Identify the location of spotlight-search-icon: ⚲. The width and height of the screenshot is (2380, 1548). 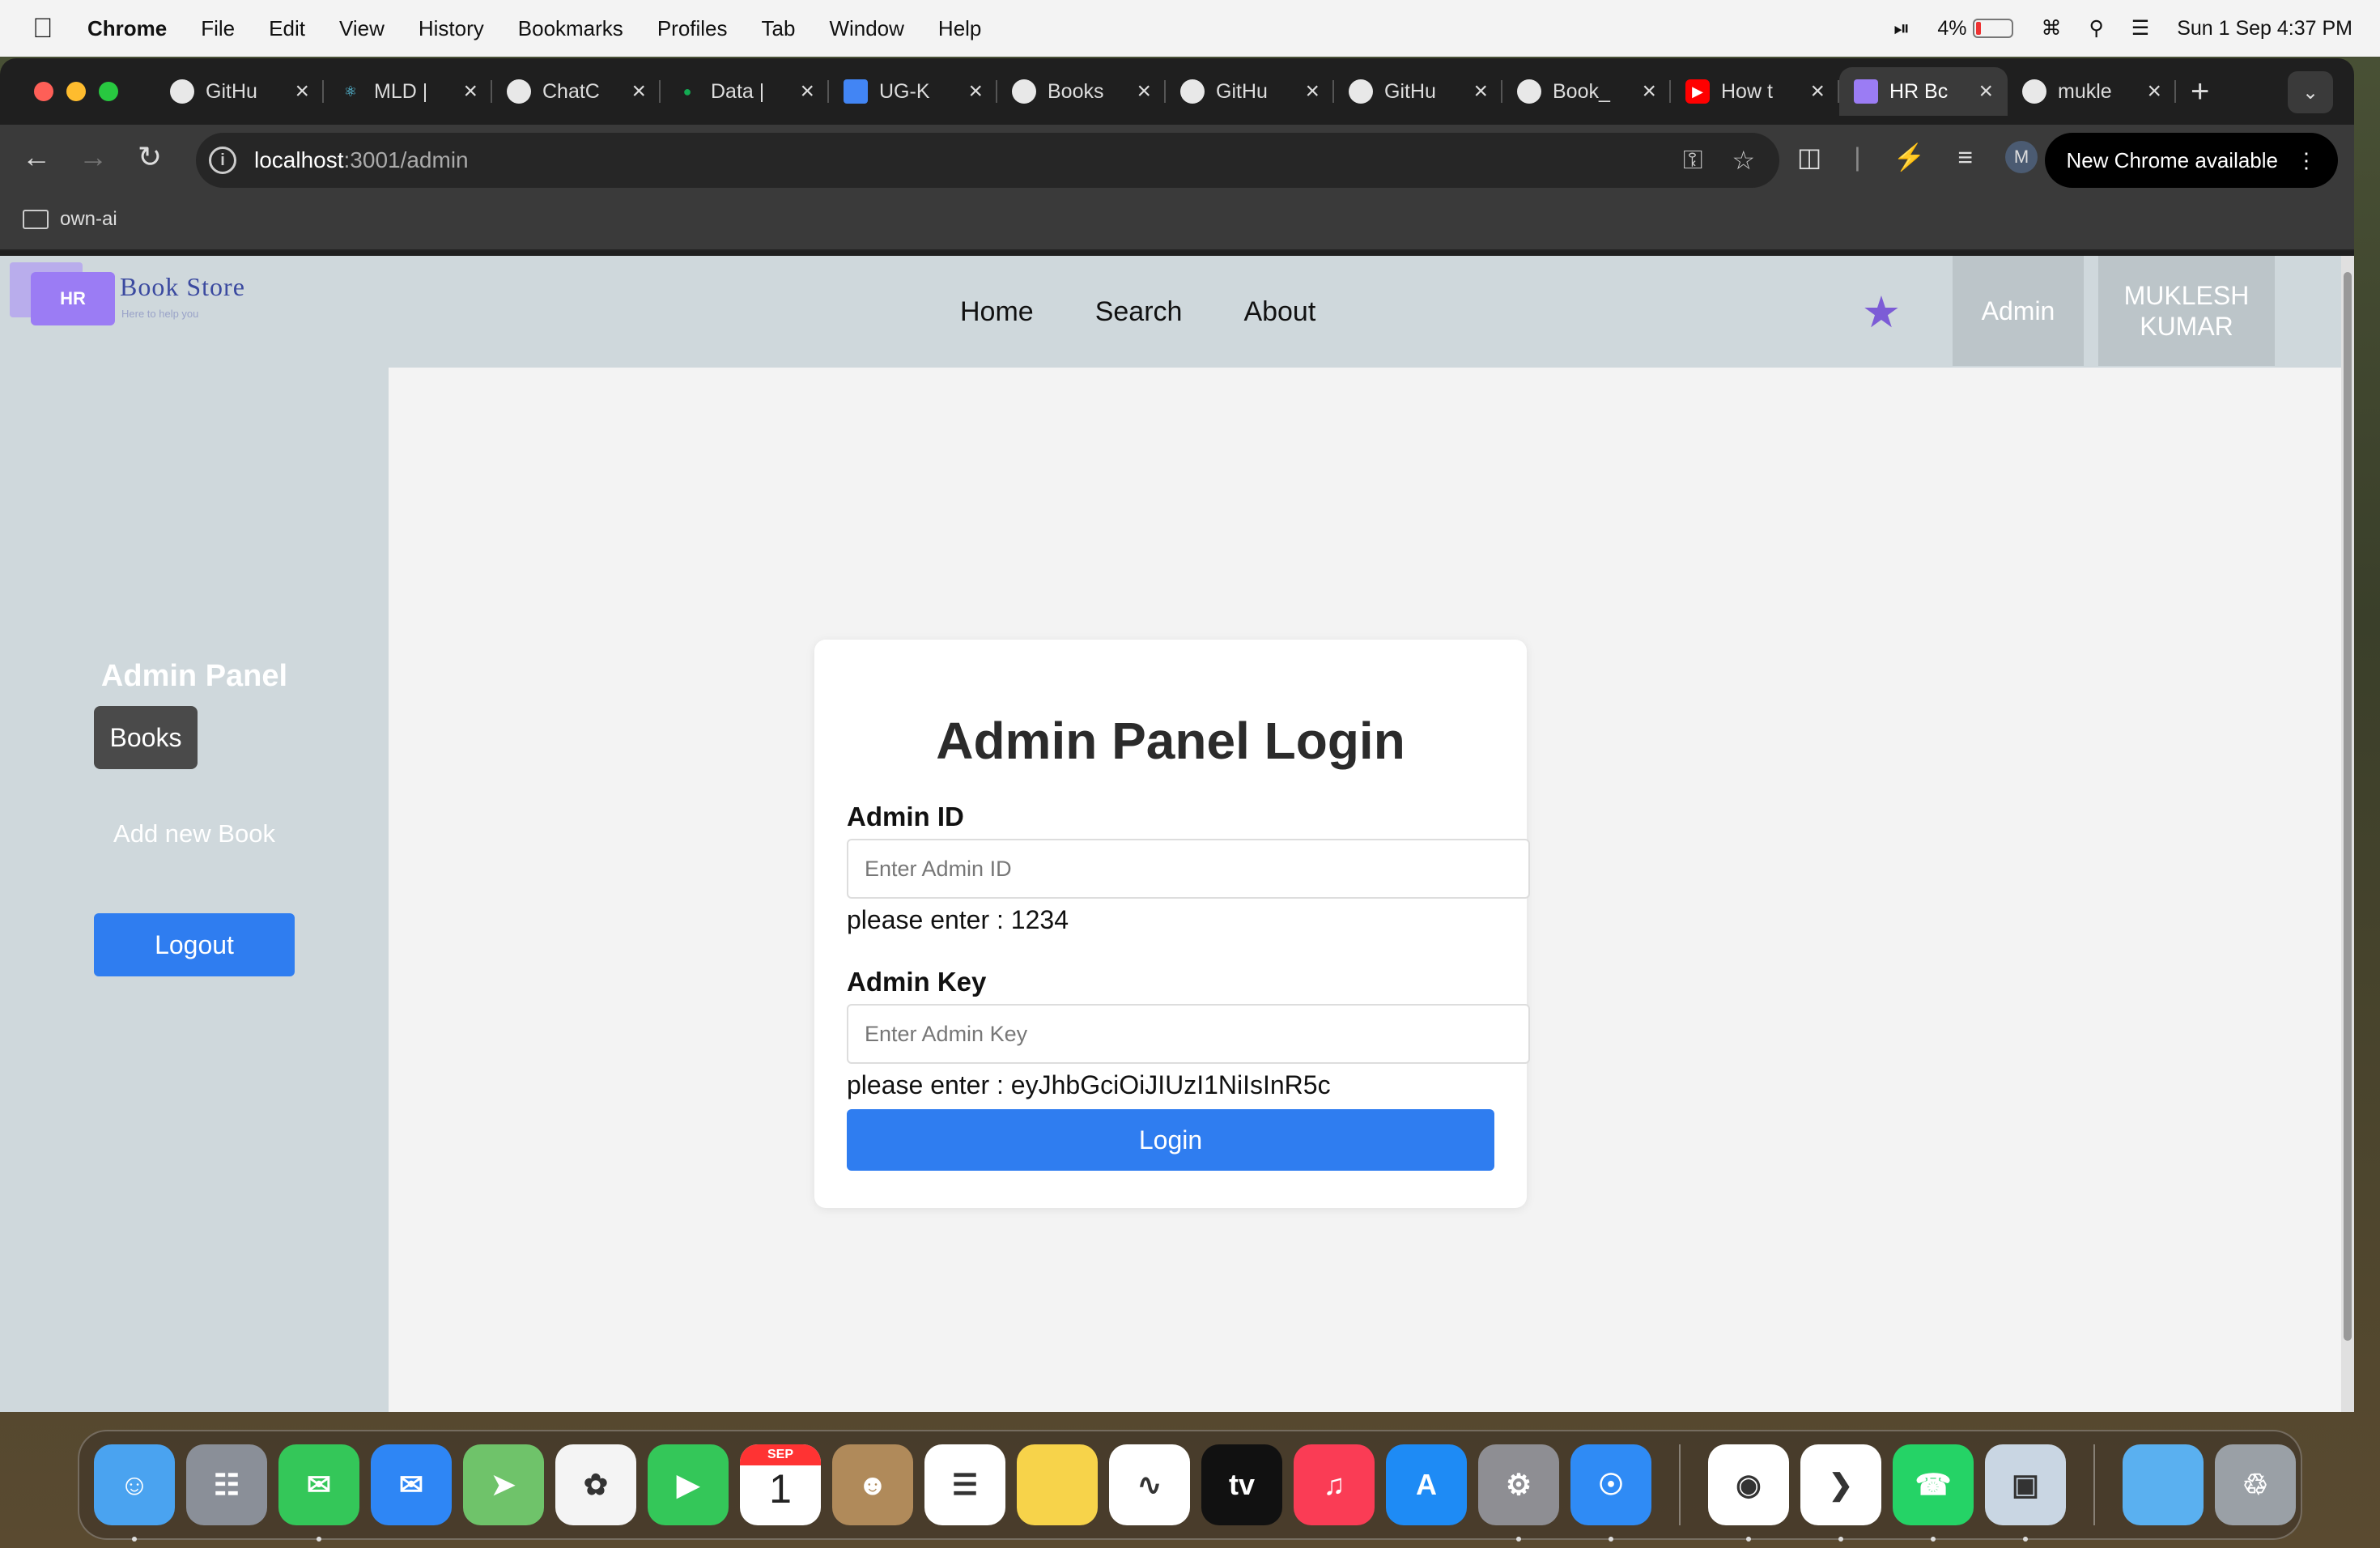
(2096, 28).